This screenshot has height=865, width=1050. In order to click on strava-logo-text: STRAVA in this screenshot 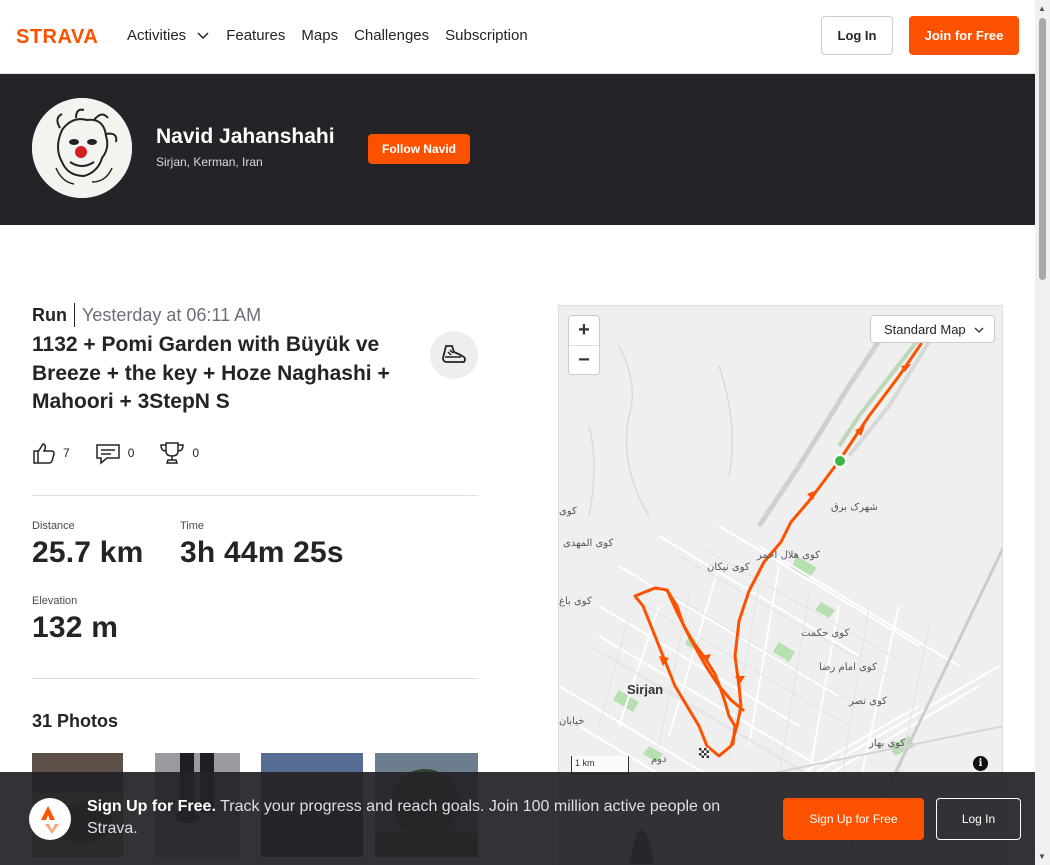, I will do `click(57, 36)`.